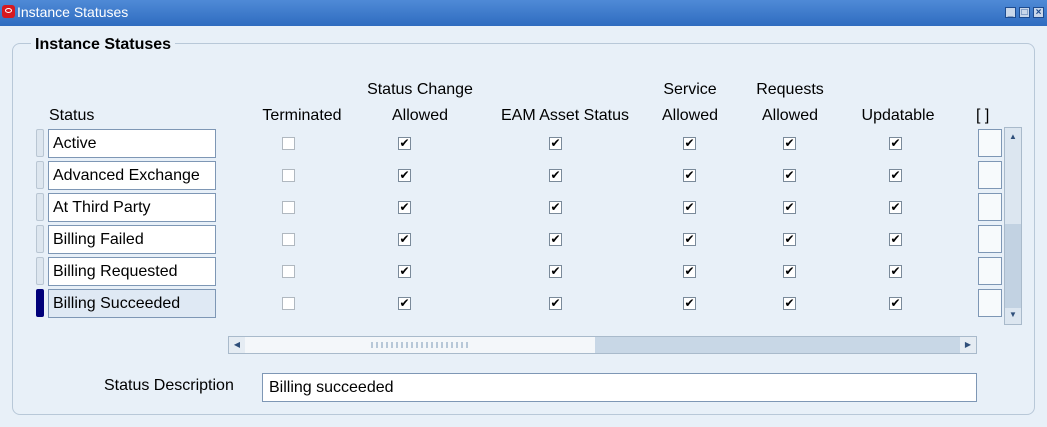 This screenshot has width=1047, height=427. Describe the element at coordinates (132, 271) in the screenshot. I see `status-field: Billing Requested` at that location.